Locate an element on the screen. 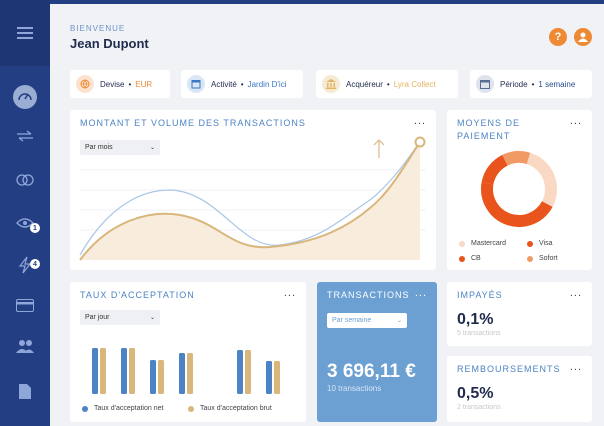 Image resolution: width=604 pixels, height=426 pixels. legend-label: Sofort is located at coordinates (548, 258).